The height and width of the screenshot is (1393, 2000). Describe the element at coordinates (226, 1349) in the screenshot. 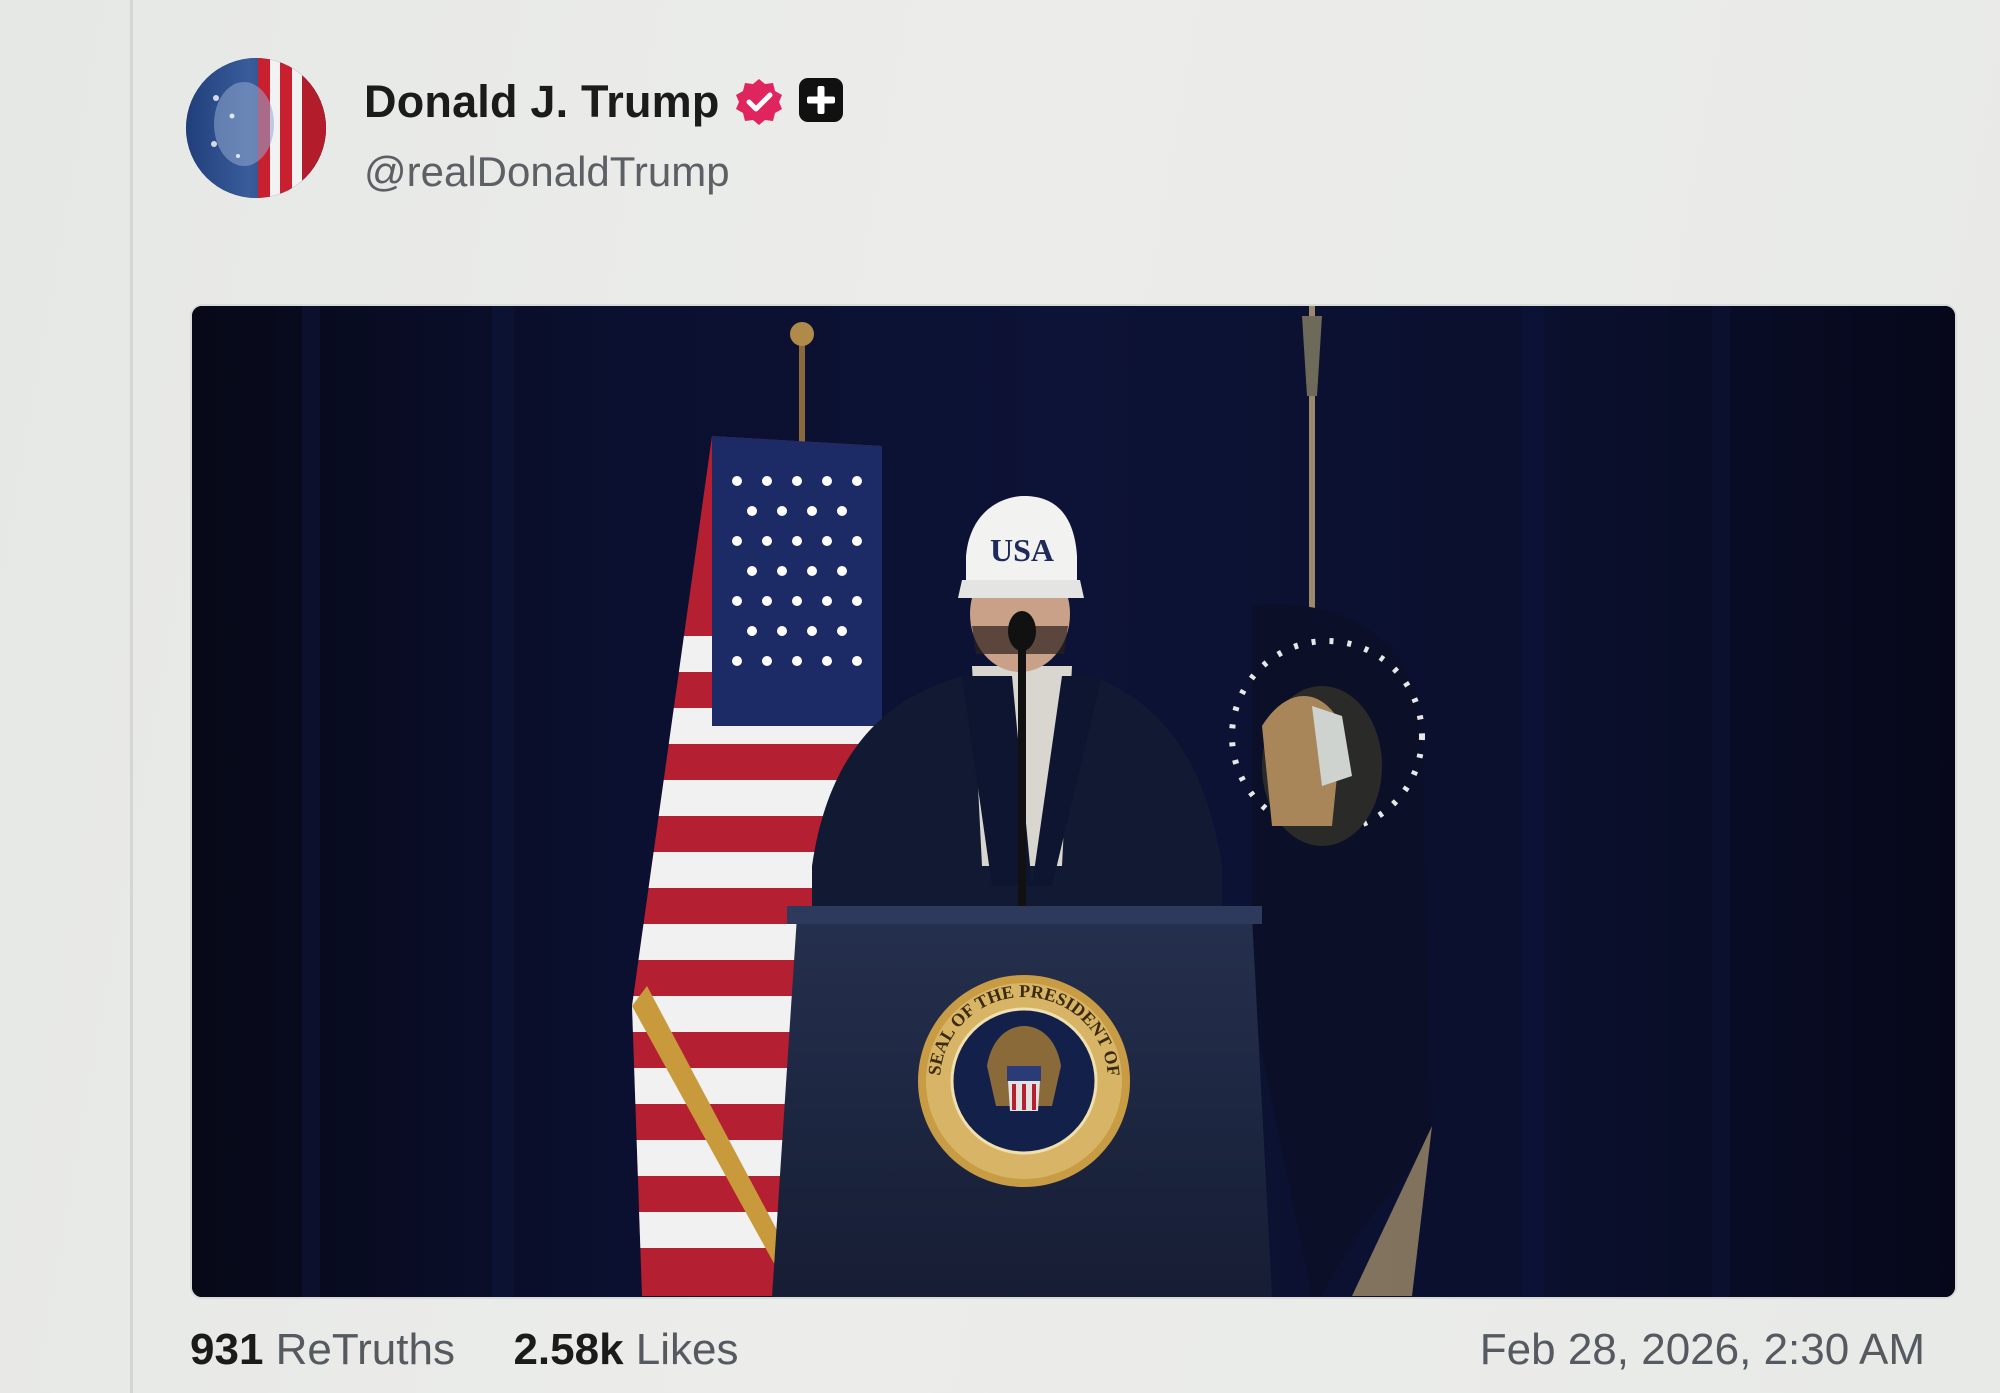

I see `retruths-count: 931` at that location.